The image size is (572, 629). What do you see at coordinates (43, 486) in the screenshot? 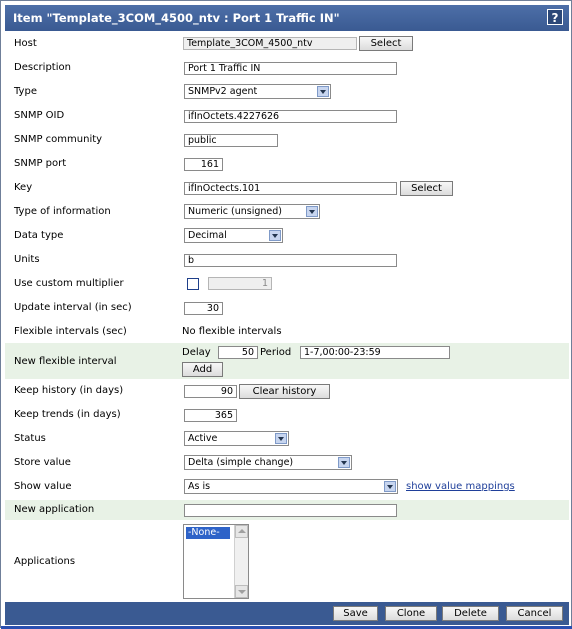
I see `show-value-label: Show value` at bounding box center [43, 486].